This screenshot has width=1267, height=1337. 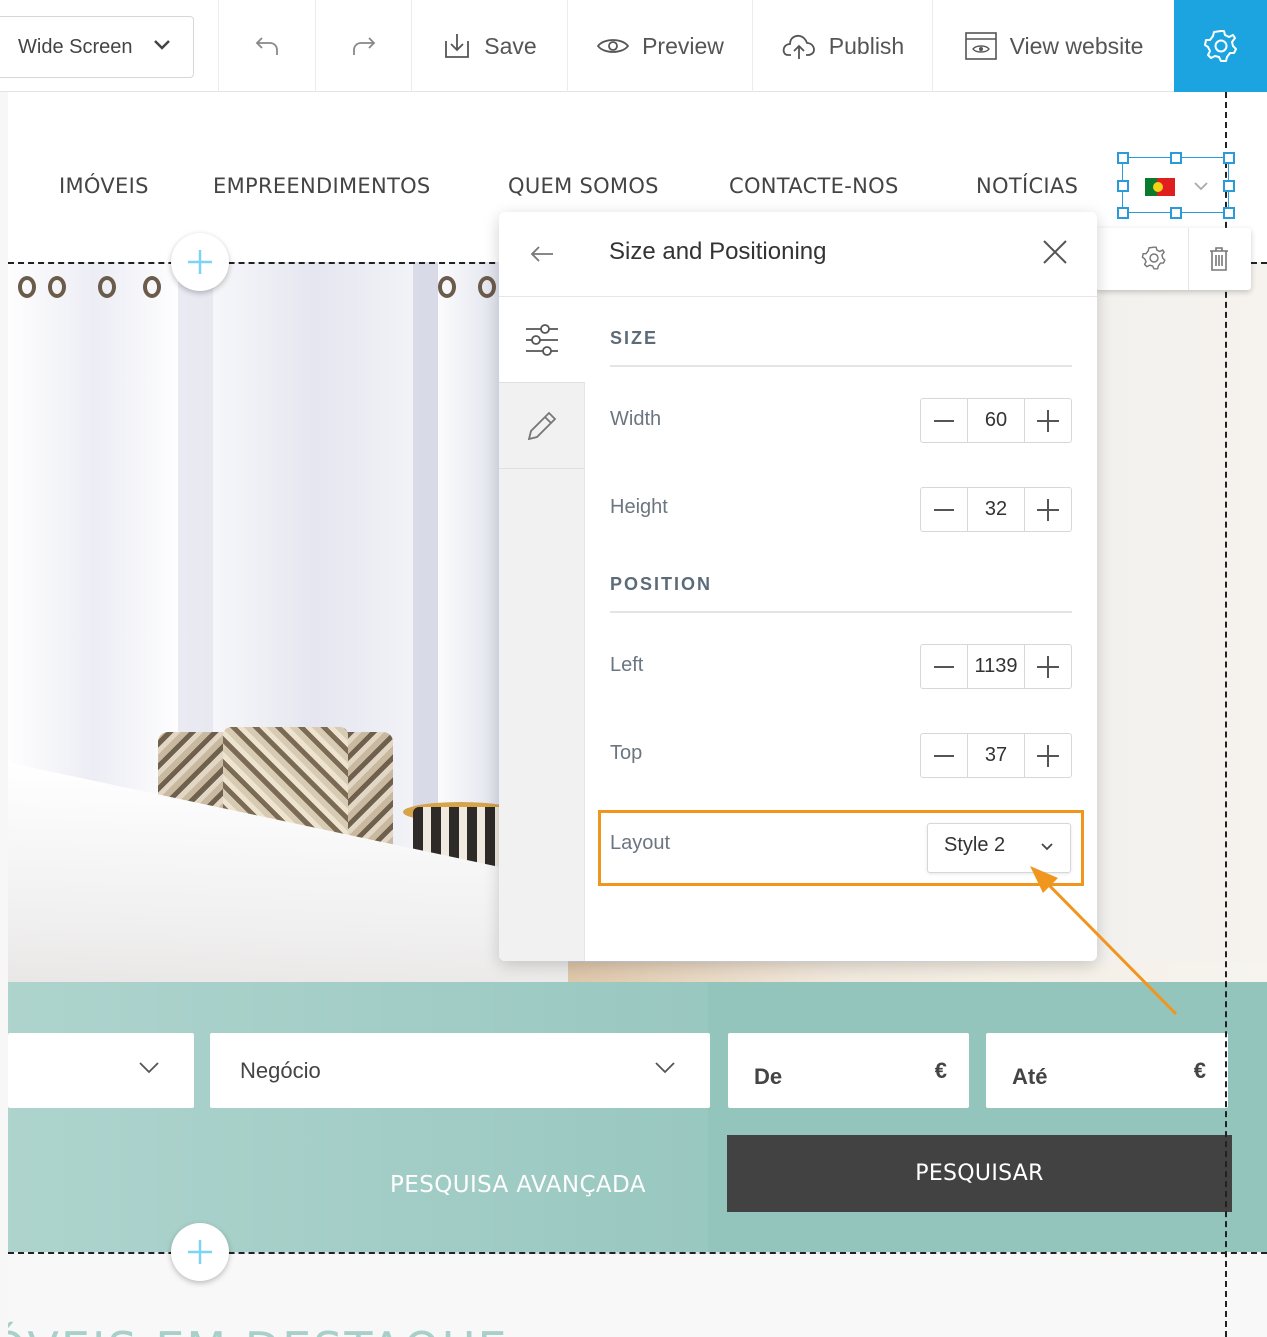 I want to click on height-increment-button, so click(x=1048, y=509).